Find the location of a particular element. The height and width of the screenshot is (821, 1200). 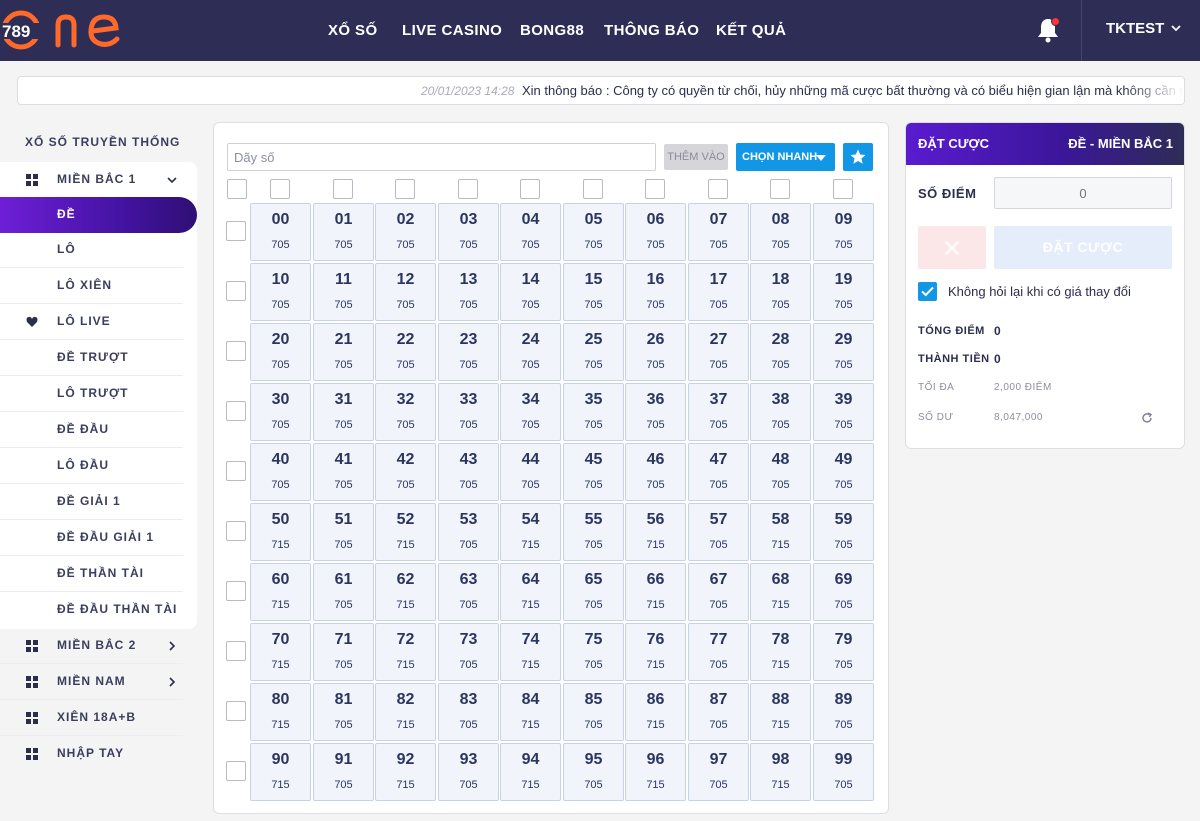

number-cell: 94 715 is located at coordinates (530, 772).